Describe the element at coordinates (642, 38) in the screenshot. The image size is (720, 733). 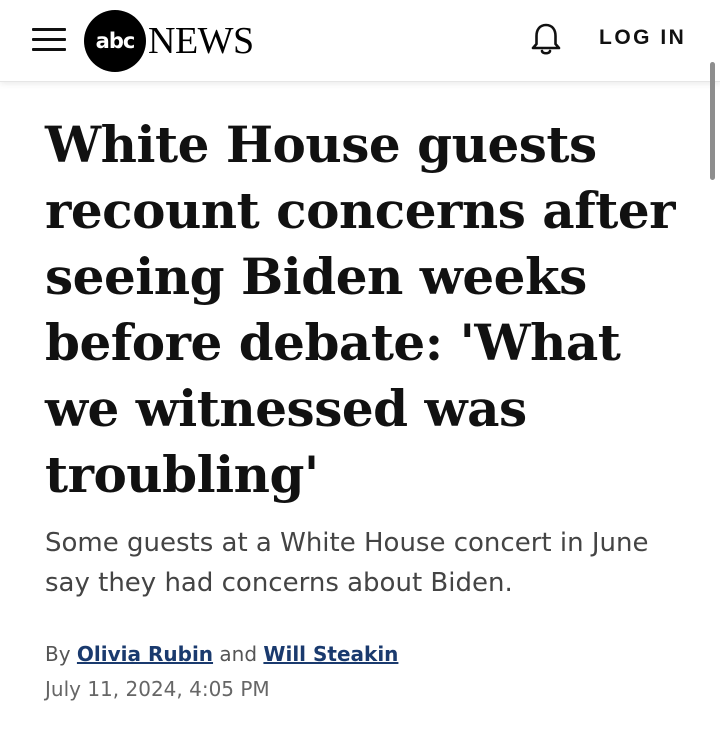
I see `login-button: LOG IN` at that location.